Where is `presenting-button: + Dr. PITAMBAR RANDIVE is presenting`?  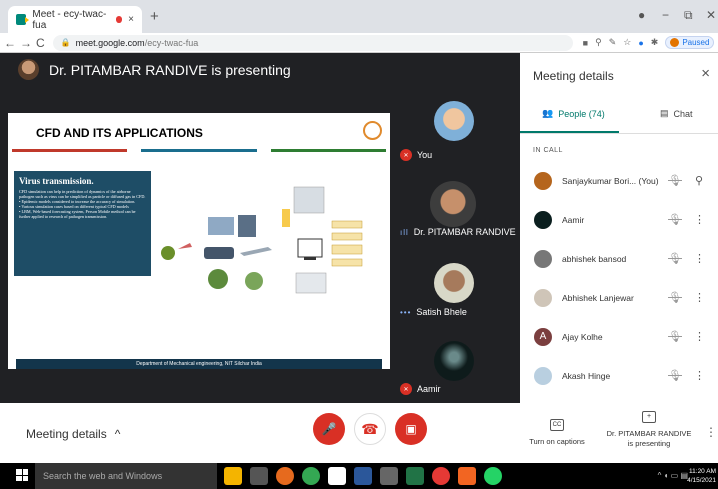
presenting-button: + Dr. PITAMBAR RANDIVE is presenting is located at coordinates (649, 430).